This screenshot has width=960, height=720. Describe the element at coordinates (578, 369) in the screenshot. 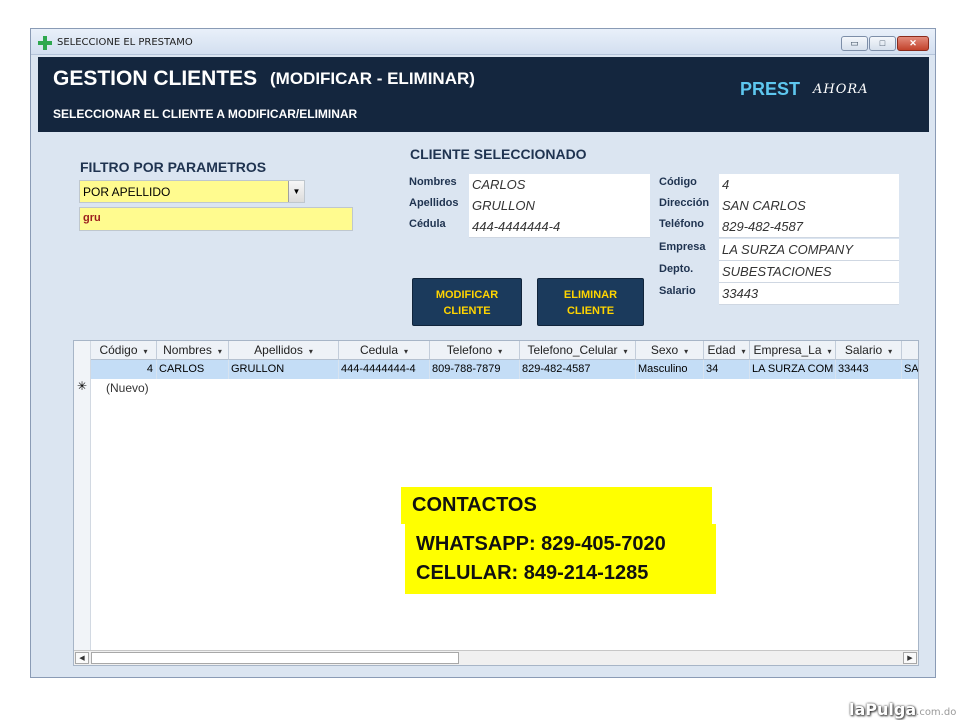

I see `cell-telefono-celular: 829-482-4587` at that location.